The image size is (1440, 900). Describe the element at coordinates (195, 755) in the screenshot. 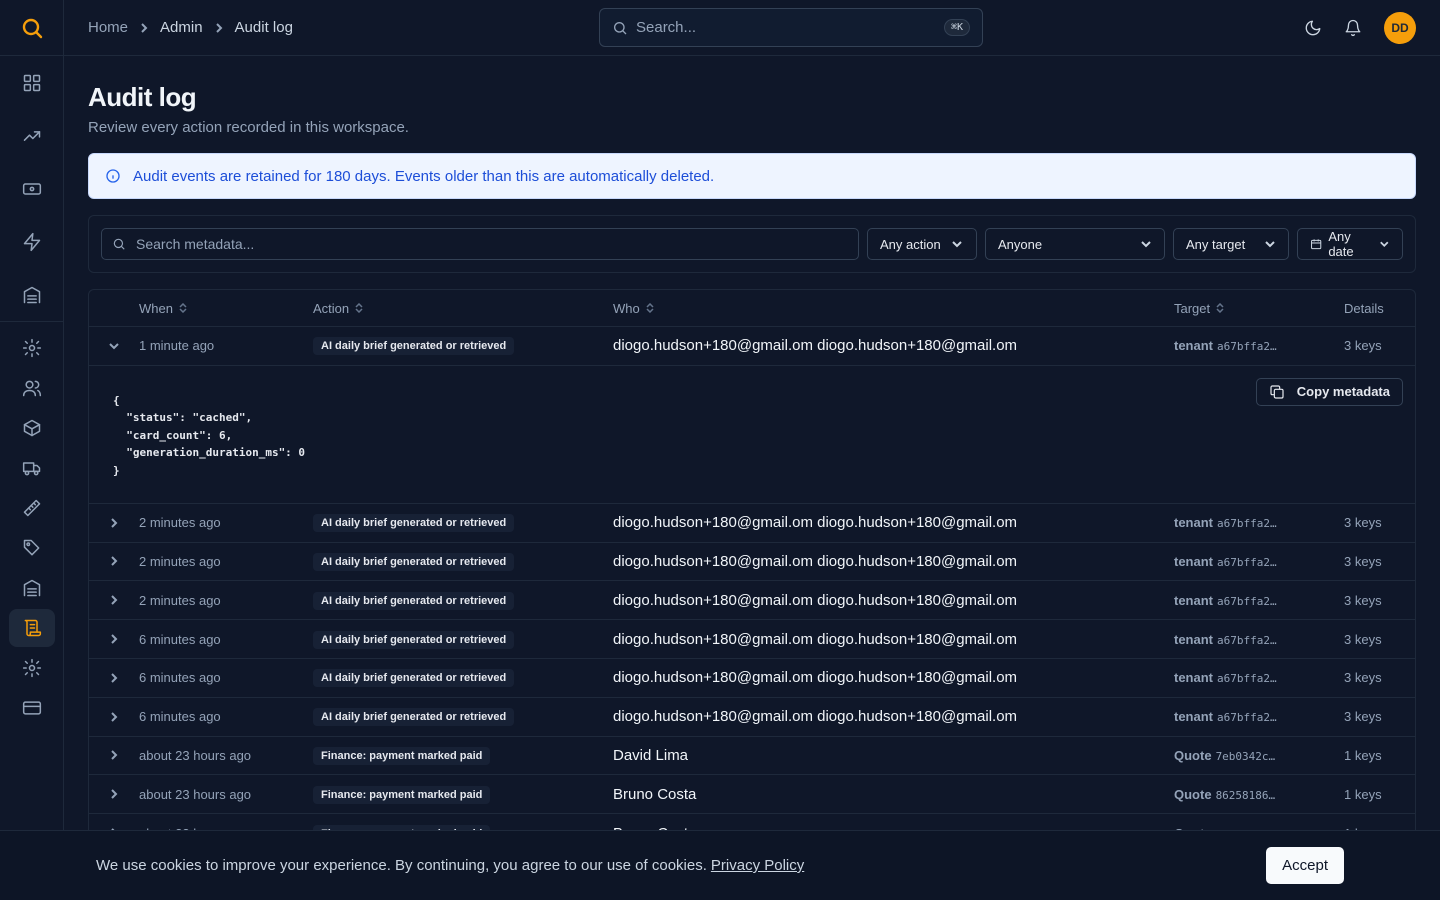

I see `row-when: about 23 hours ago` at that location.